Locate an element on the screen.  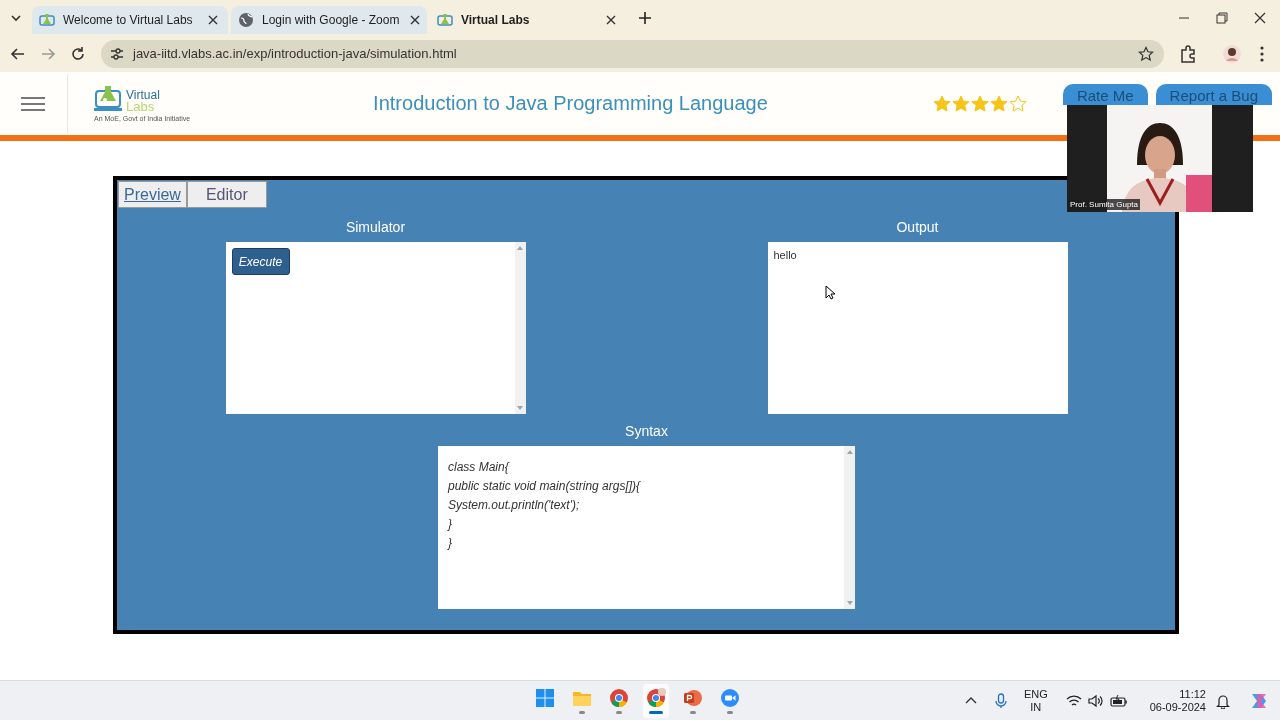
panel-tab: Editor is located at coordinates (226, 194).